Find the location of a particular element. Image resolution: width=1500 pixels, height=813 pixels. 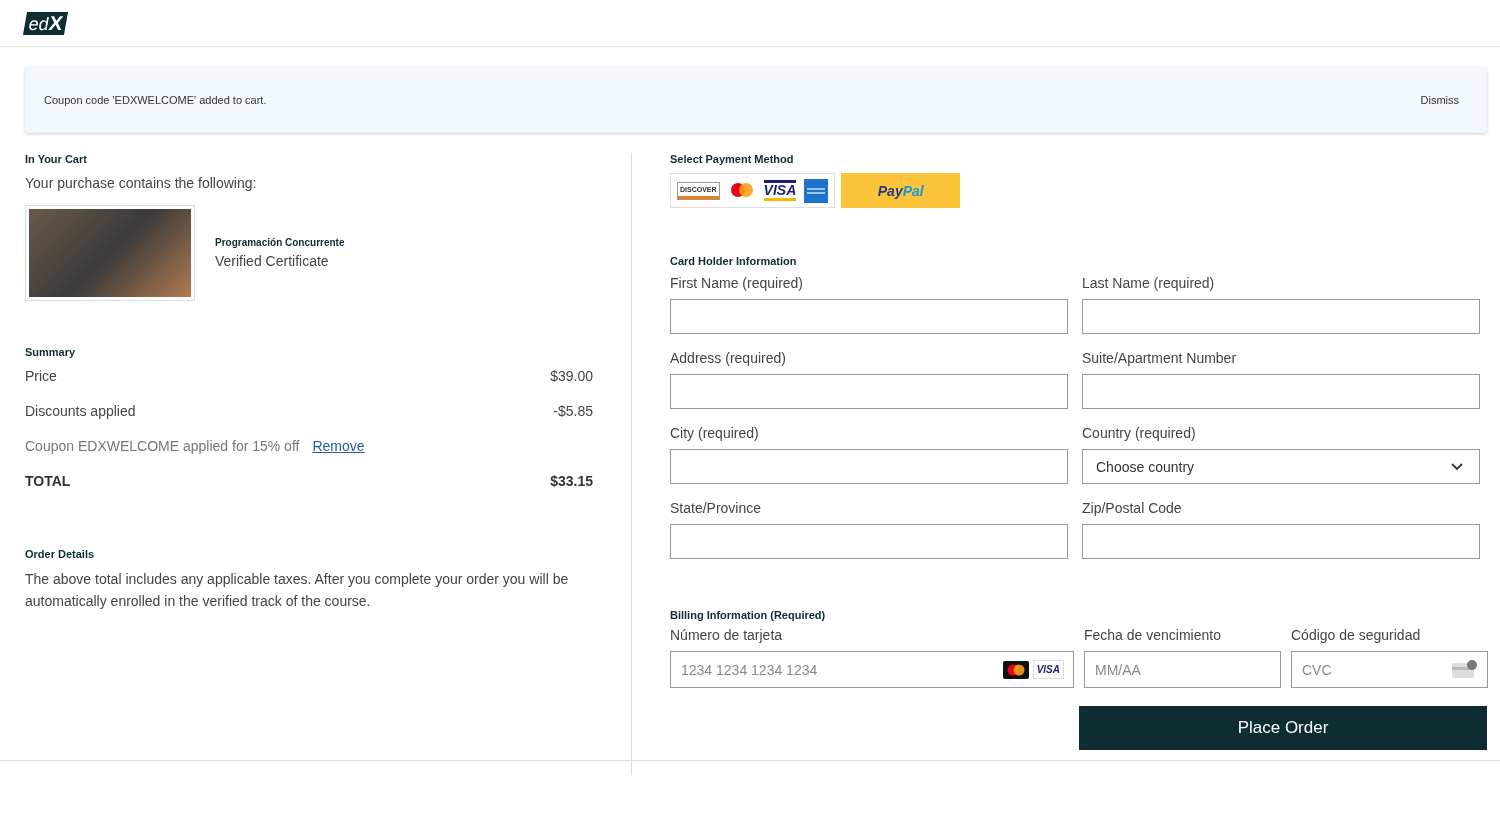

remove-link: Remove is located at coordinates (338, 445).